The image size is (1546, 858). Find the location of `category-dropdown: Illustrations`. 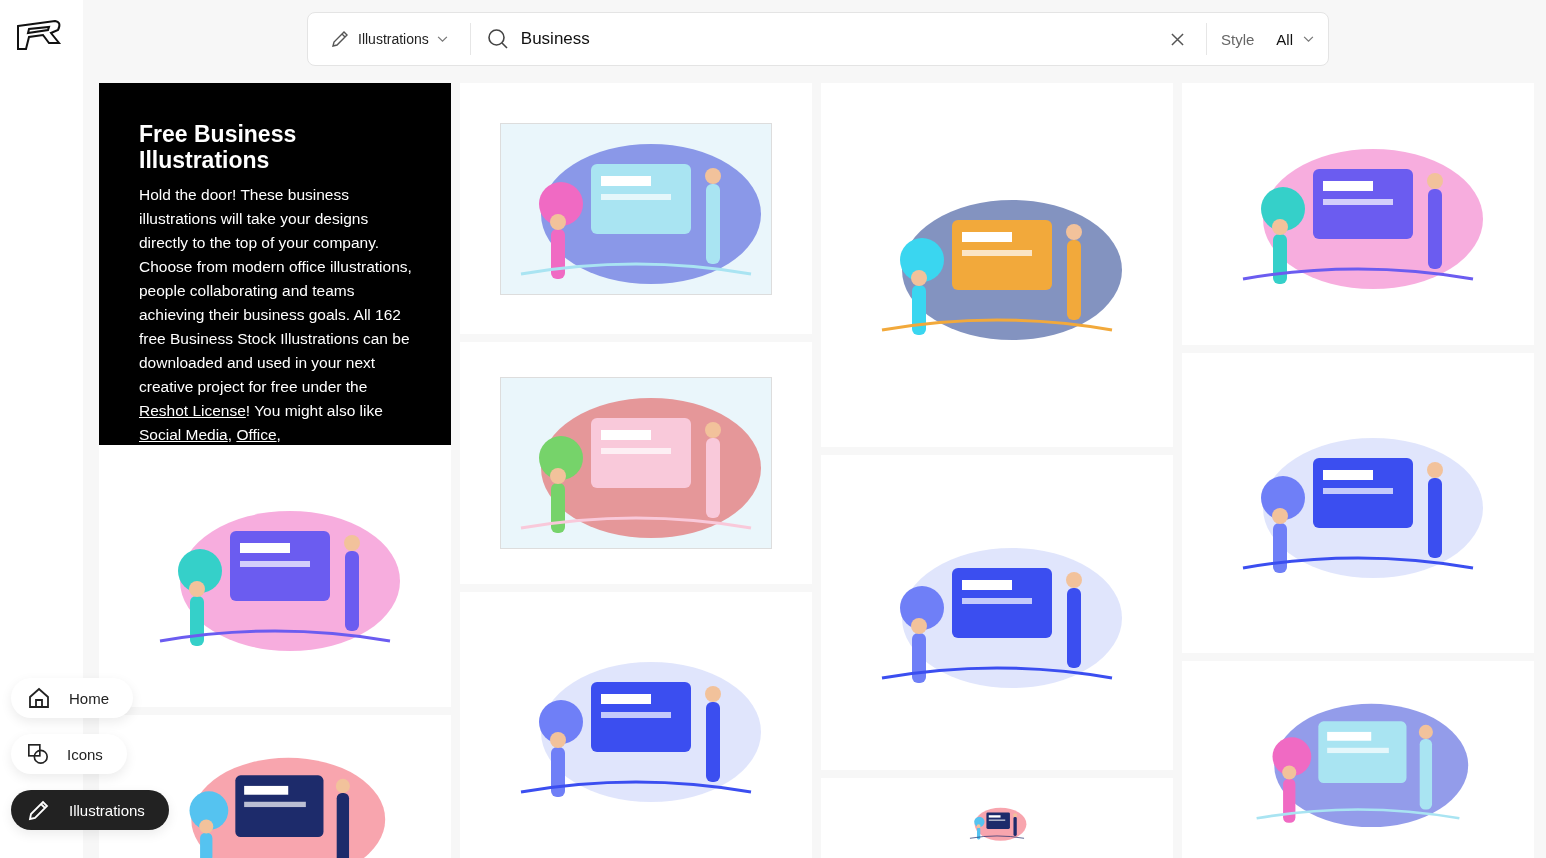

category-dropdown: Illustrations is located at coordinates (389, 39).